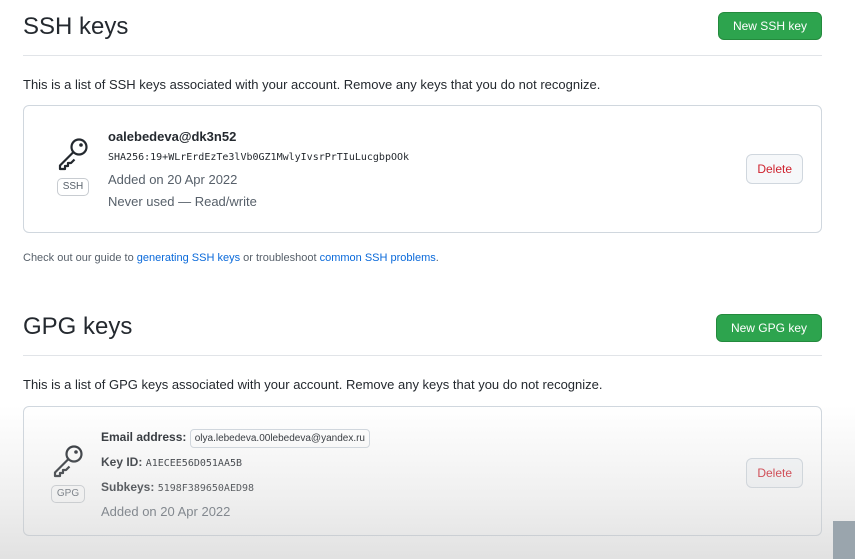  I want to click on gpg-keyid-value: A1ECEE56D051AA5B, so click(194, 463).